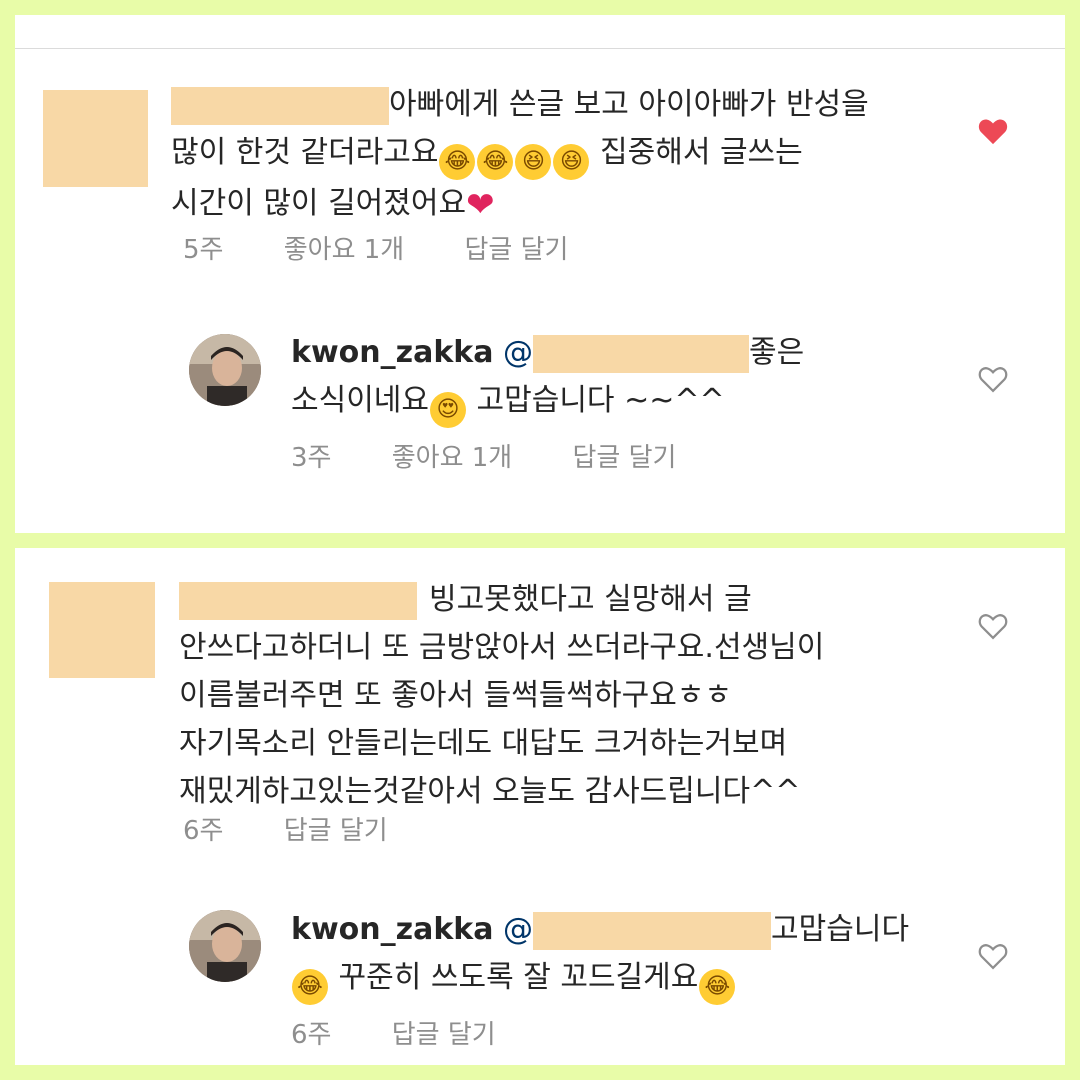  I want to click on comment-meta: 6주 답글 달기, so click(285, 828).